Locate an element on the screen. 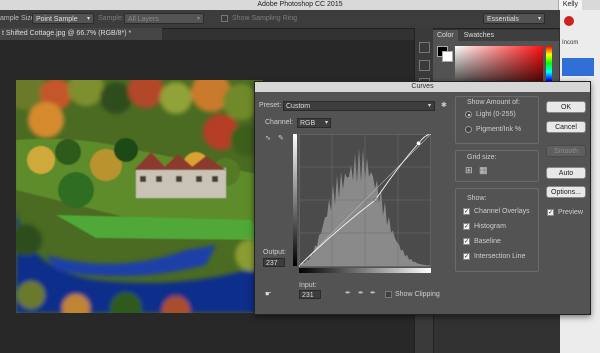 The height and width of the screenshot is (353, 600). app-title-bar: Adobe Photoshop CC 2015 is located at coordinates (300, 5).